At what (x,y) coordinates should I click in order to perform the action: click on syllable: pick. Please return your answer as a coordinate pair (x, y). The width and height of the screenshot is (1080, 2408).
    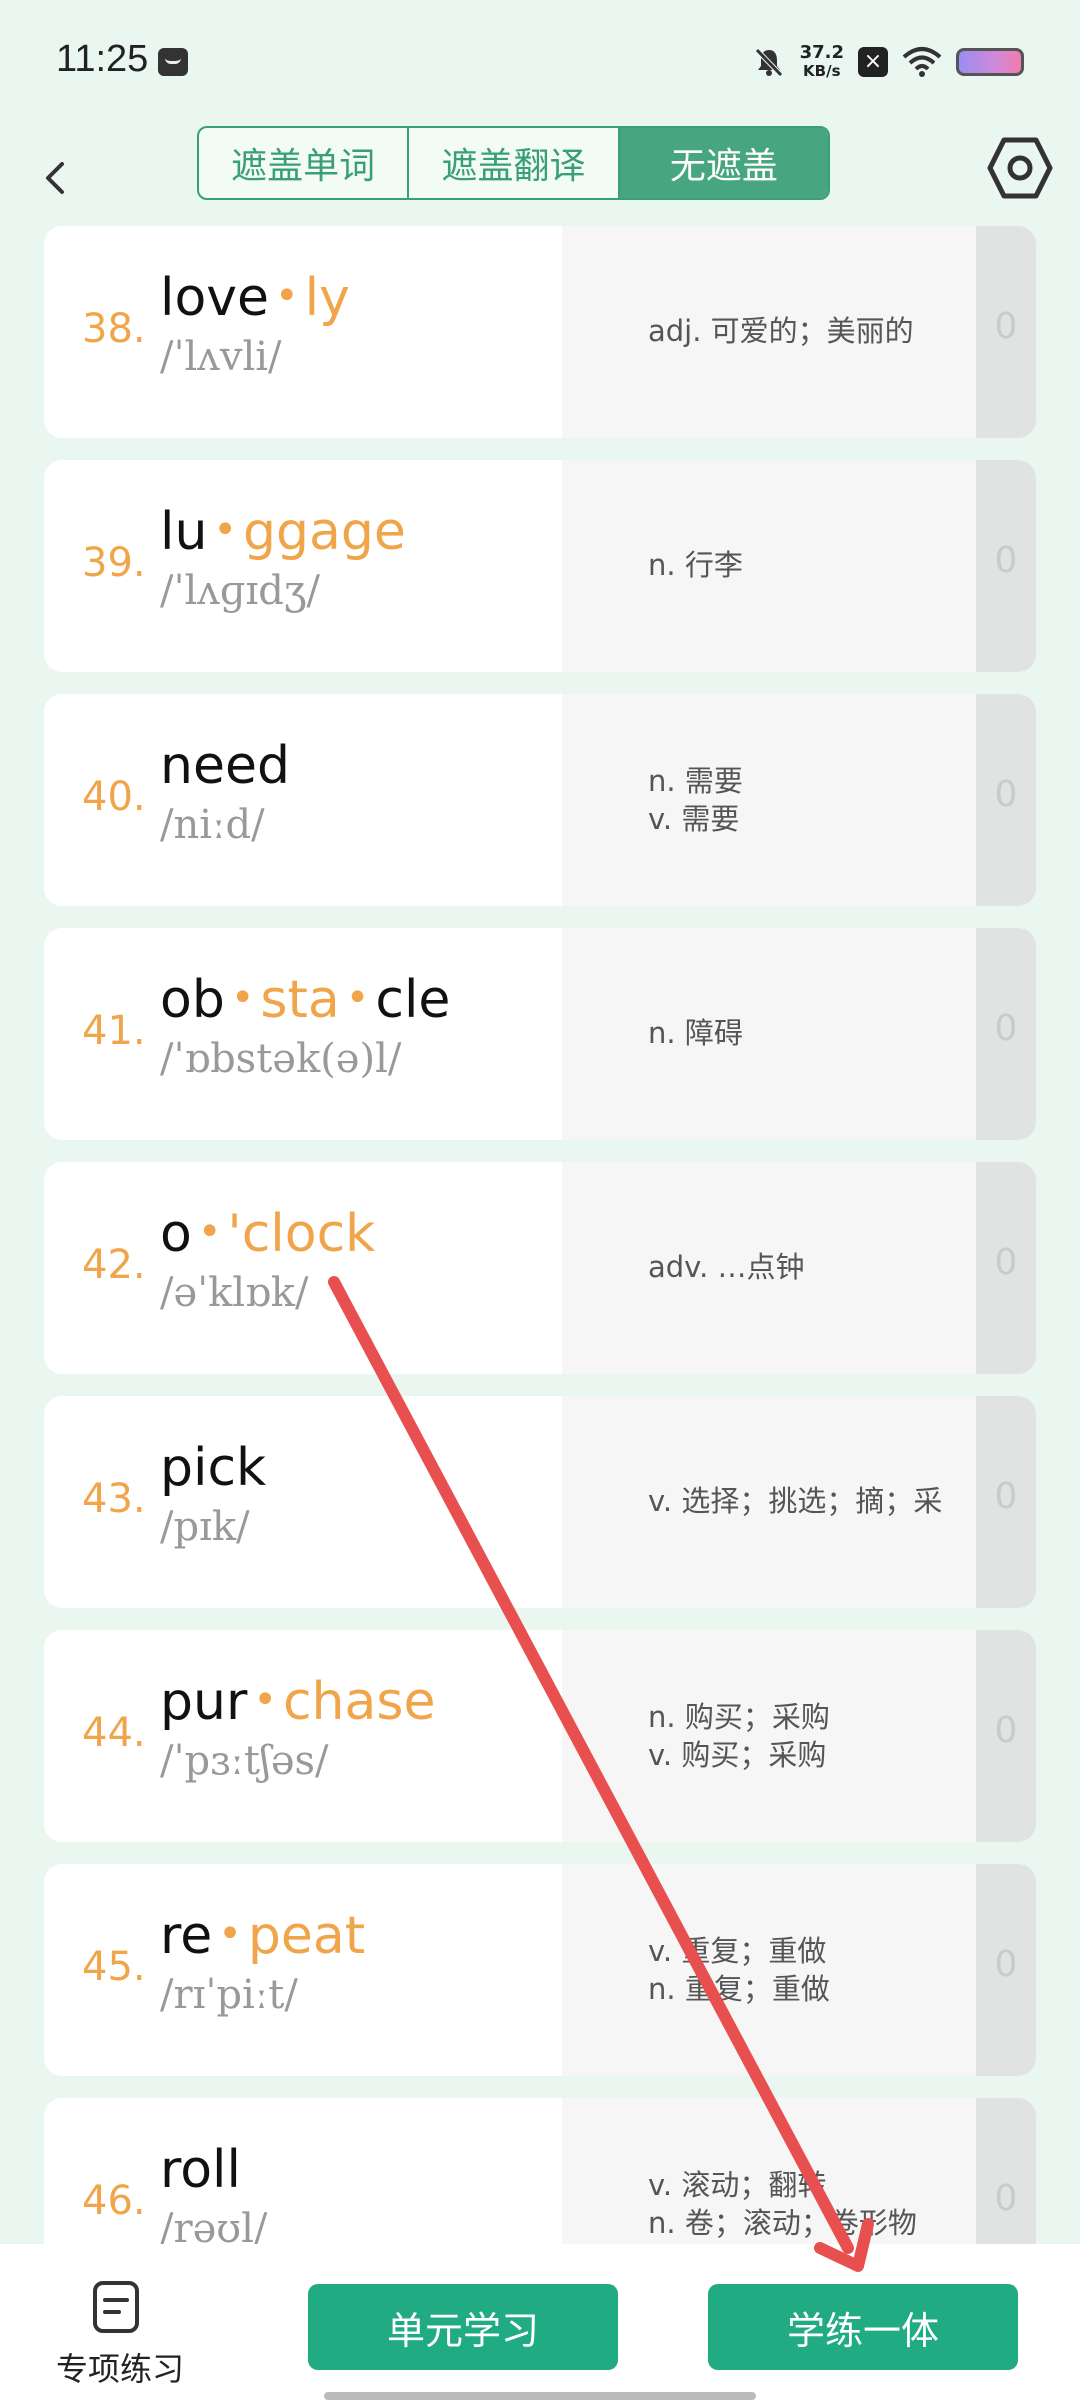
    Looking at the image, I should click on (213, 1468).